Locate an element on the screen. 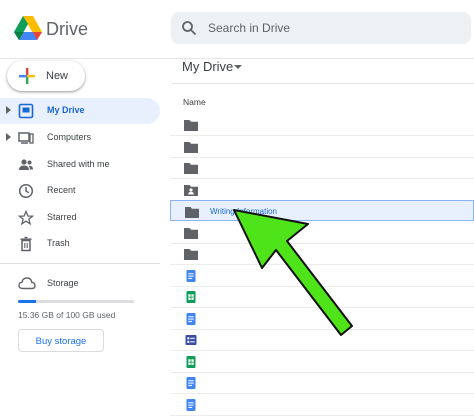 The height and width of the screenshot is (416, 474). sidebar-item-recent: Recent is located at coordinates (80, 191).